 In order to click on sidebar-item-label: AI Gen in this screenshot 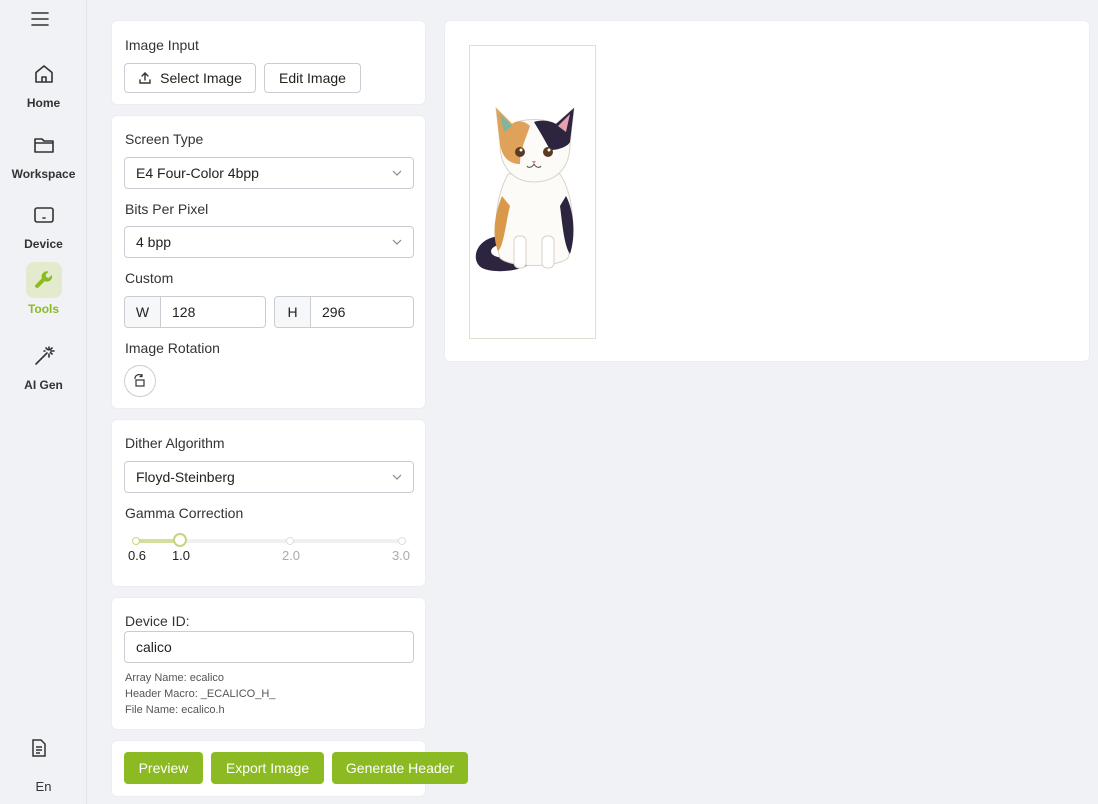, I will do `click(43, 385)`.